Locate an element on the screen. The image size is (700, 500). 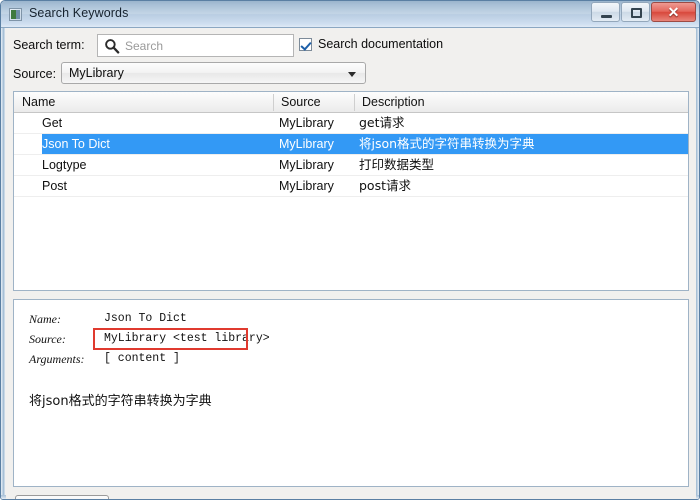
column-header-source: Source is located at coordinates (313, 102).